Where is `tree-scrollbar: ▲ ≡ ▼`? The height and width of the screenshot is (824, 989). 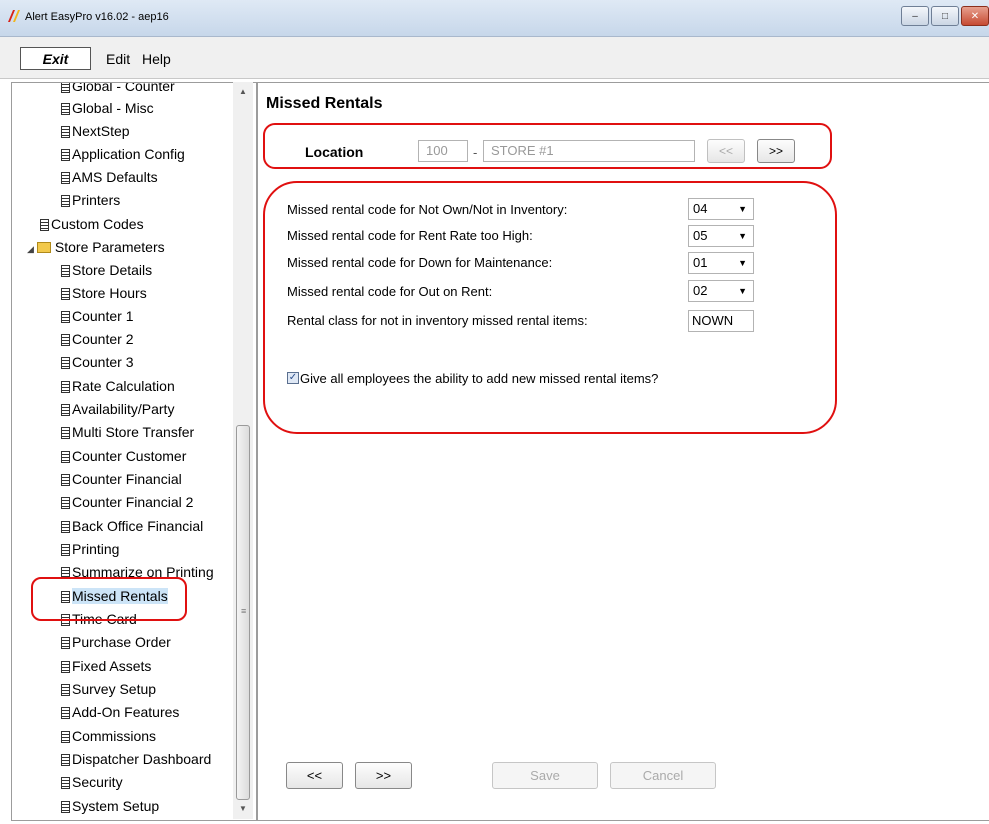
tree-scrollbar: ▲ ≡ ▼ is located at coordinates (243, 450).